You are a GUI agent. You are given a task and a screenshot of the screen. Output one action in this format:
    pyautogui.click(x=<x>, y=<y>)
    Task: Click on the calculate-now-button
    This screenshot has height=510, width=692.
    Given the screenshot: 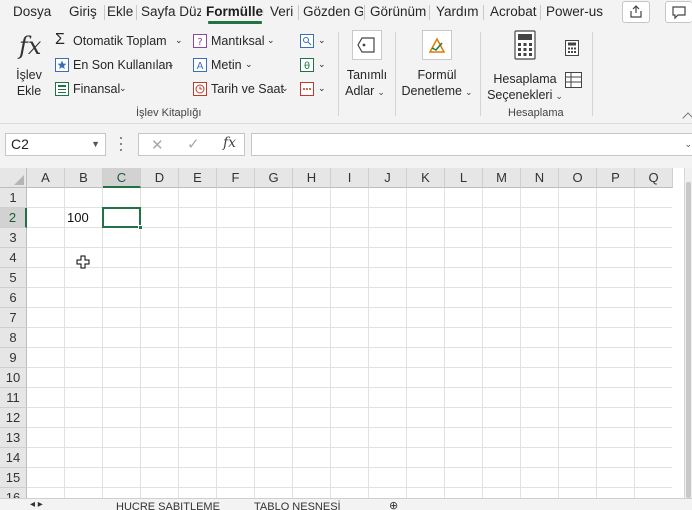 What is the action you would take?
    pyautogui.click(x=573, y=49)
    